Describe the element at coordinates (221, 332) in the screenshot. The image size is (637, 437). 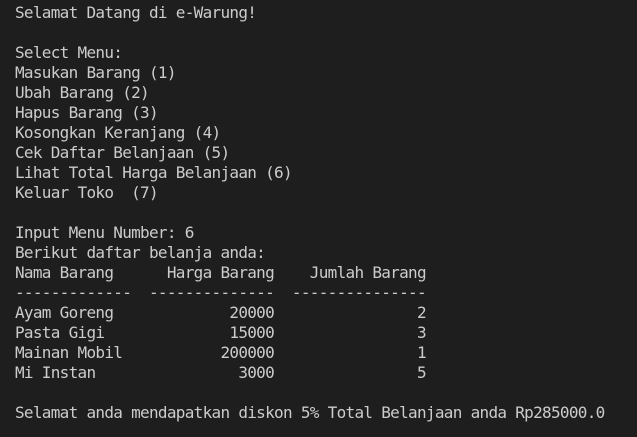
I see `table-row: Pasta Gigi 15000 3` at that location.